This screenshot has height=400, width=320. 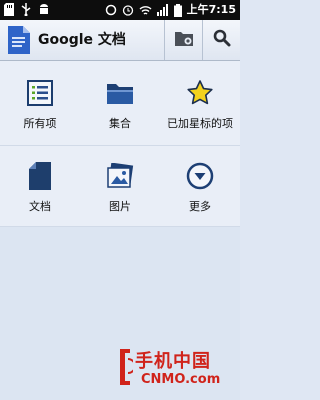 I want to click on signal-icon, so click(x=162, y=10).